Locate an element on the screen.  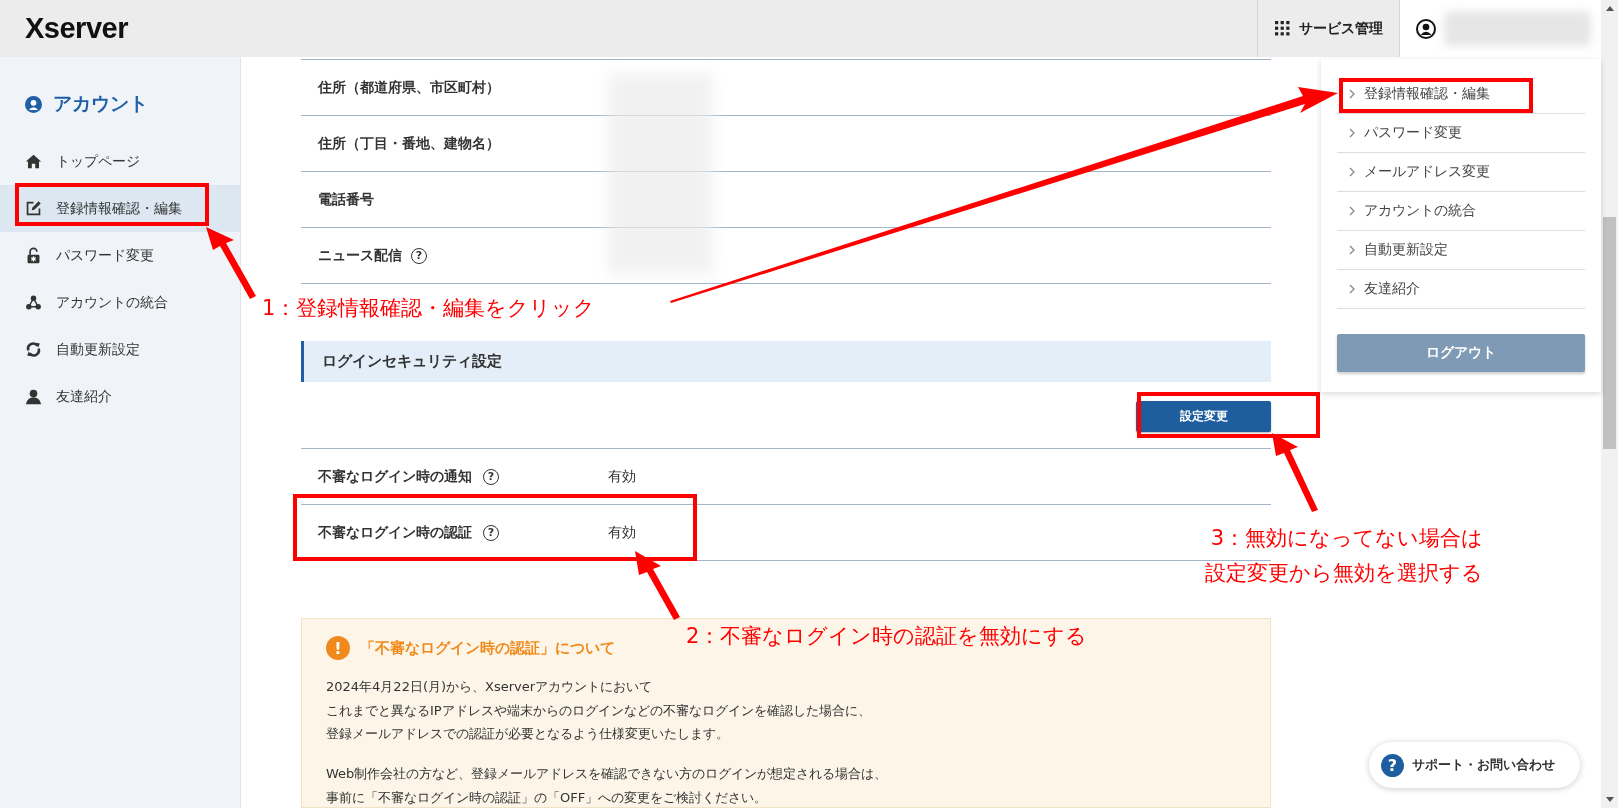
section-header: ログインセキュリティ設定 is located at coordinates (786, 361).